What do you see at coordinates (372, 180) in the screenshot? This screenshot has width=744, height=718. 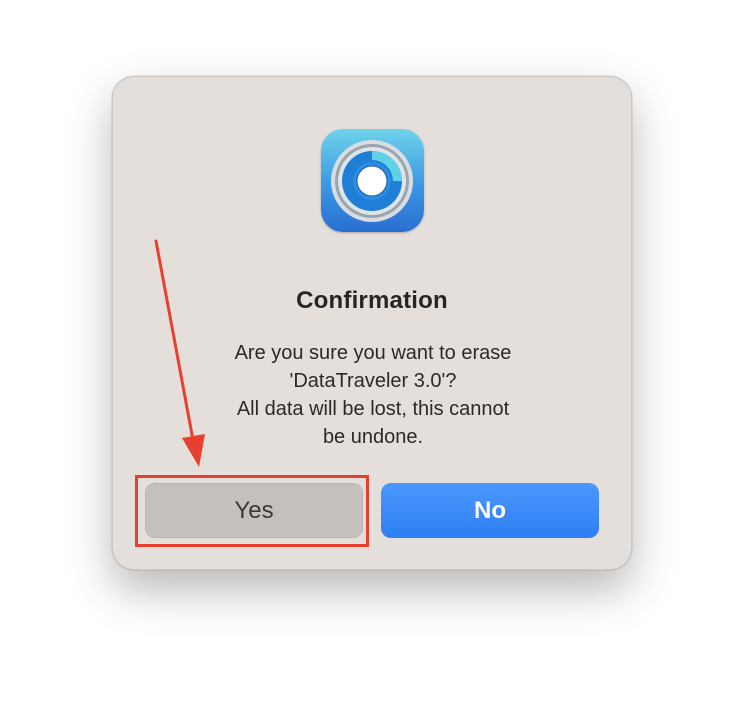 I see `disk-utility-app-icon` at bounding box center [372, 180].